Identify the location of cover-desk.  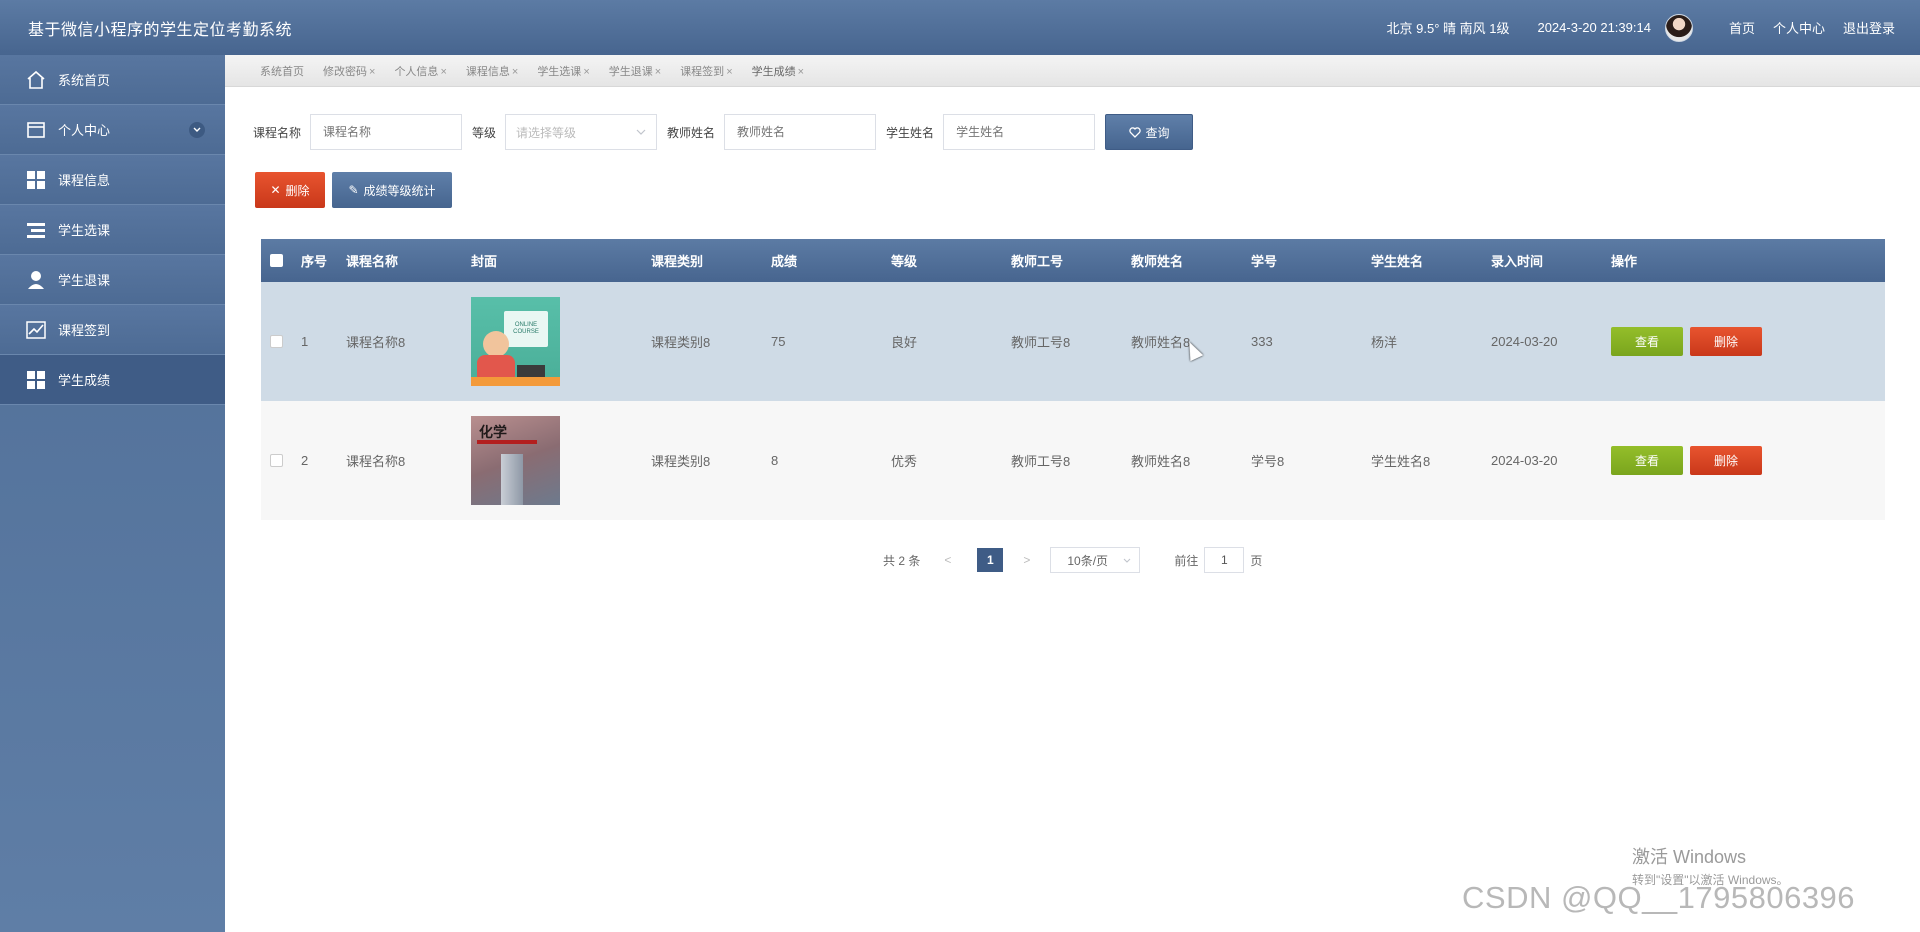
(515, 381).